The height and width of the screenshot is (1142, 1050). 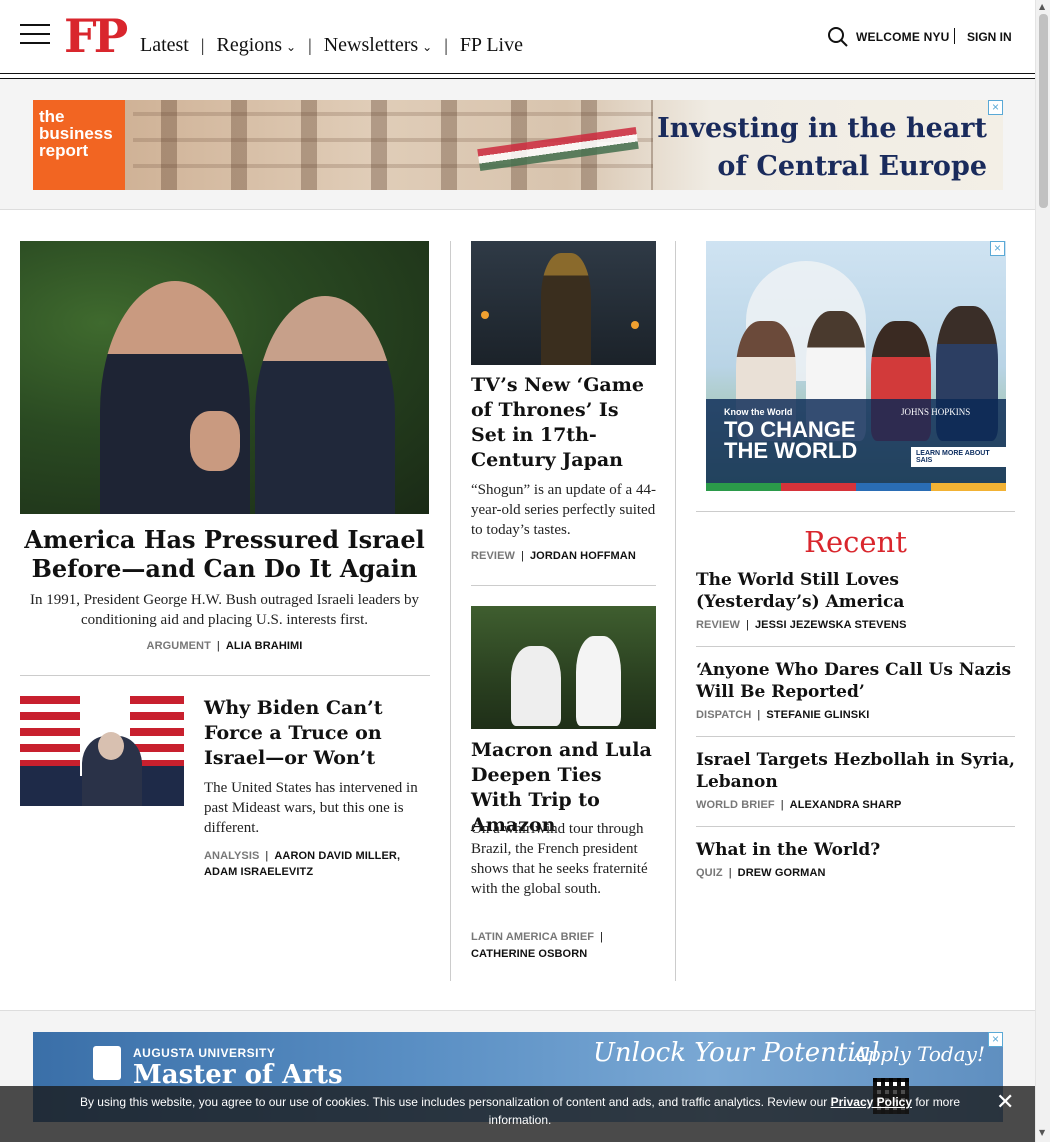 What do you see at coordinates (102, 751) in the screenshot?
I see `story2-image` at bounding box center [102, 751].